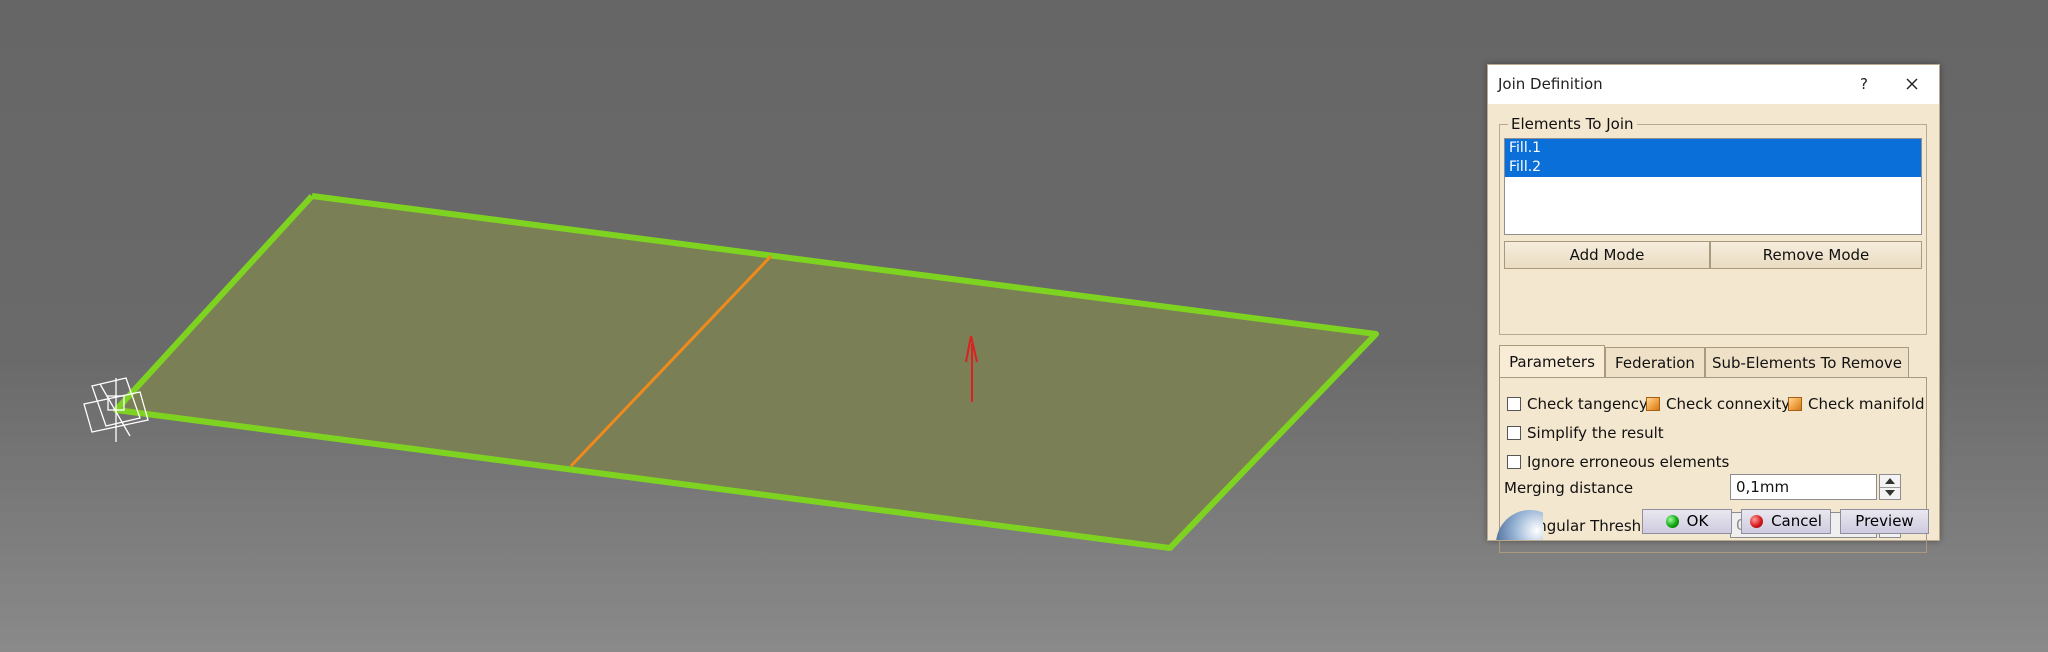 The width and height of the screenshot is (2048, 652). I want to click on elements-to-join-legend: Elements To Join, so click(1572, 124).